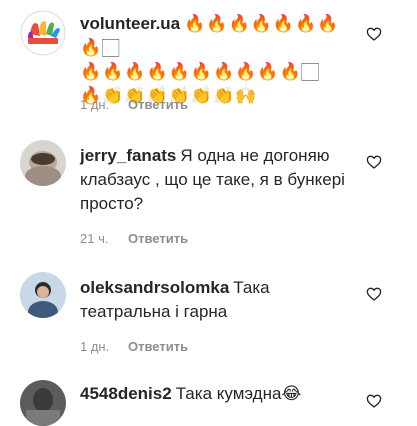 This screenshot has height=426, width=417. What do you see at coordinates (154, 287) in the screenshot?
I see `username: oleksandrsolomka` at bounding box center [154, 287].